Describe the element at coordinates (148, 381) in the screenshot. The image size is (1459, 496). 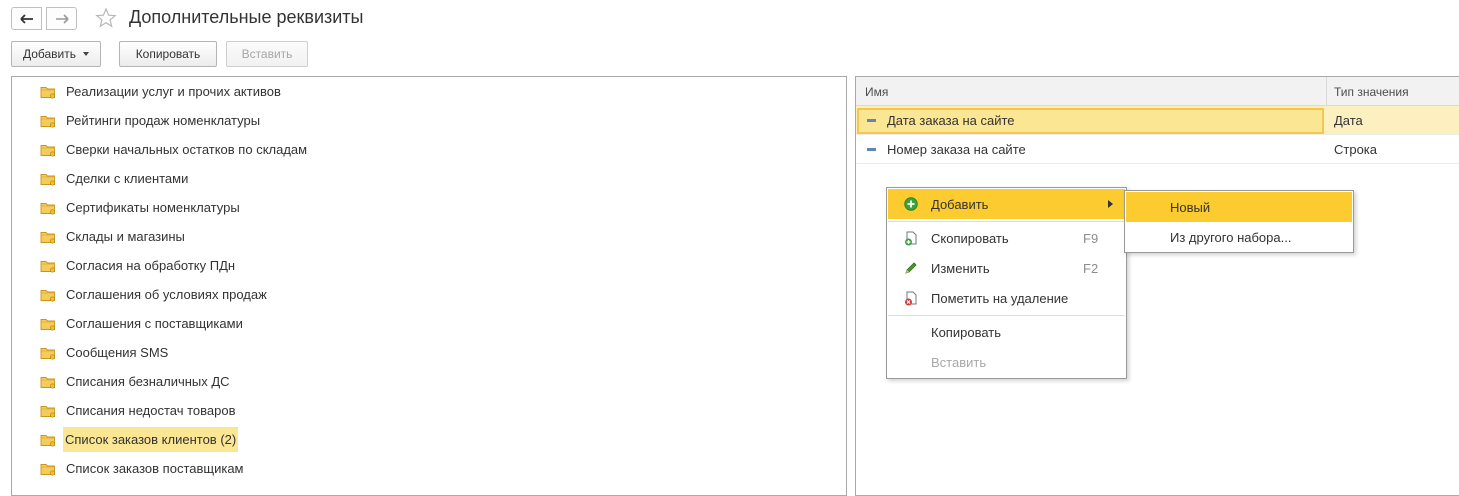
I see `tree-item-label: Списания безналичных ДС` at that location.